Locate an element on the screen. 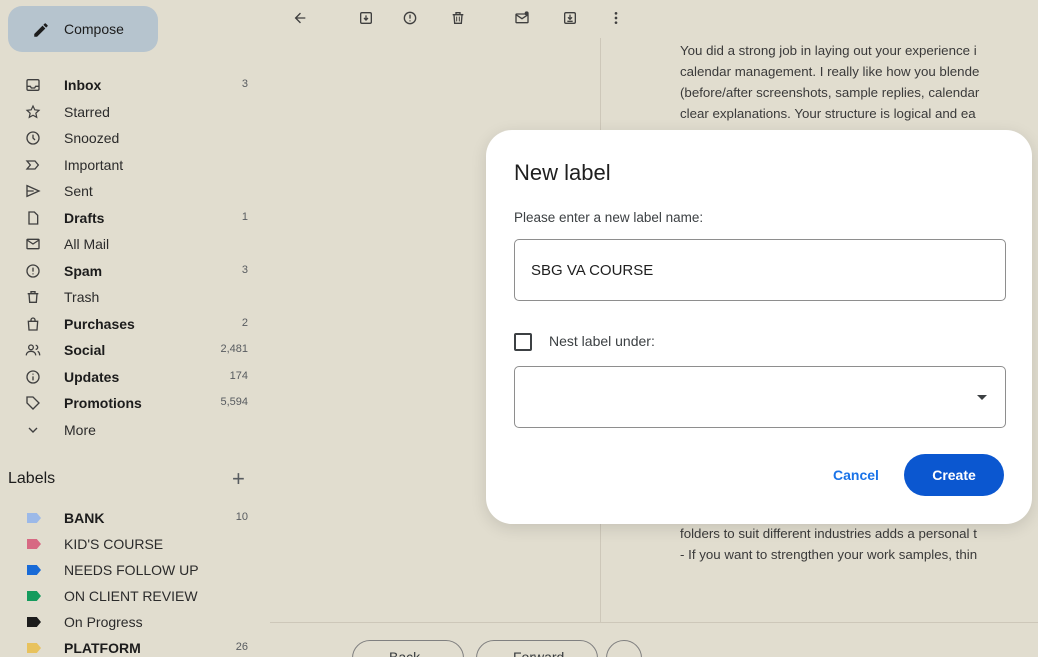 The height and width of the screenshot is (657, 1038). dialog-title: New label is located at coordinates (562, 172).